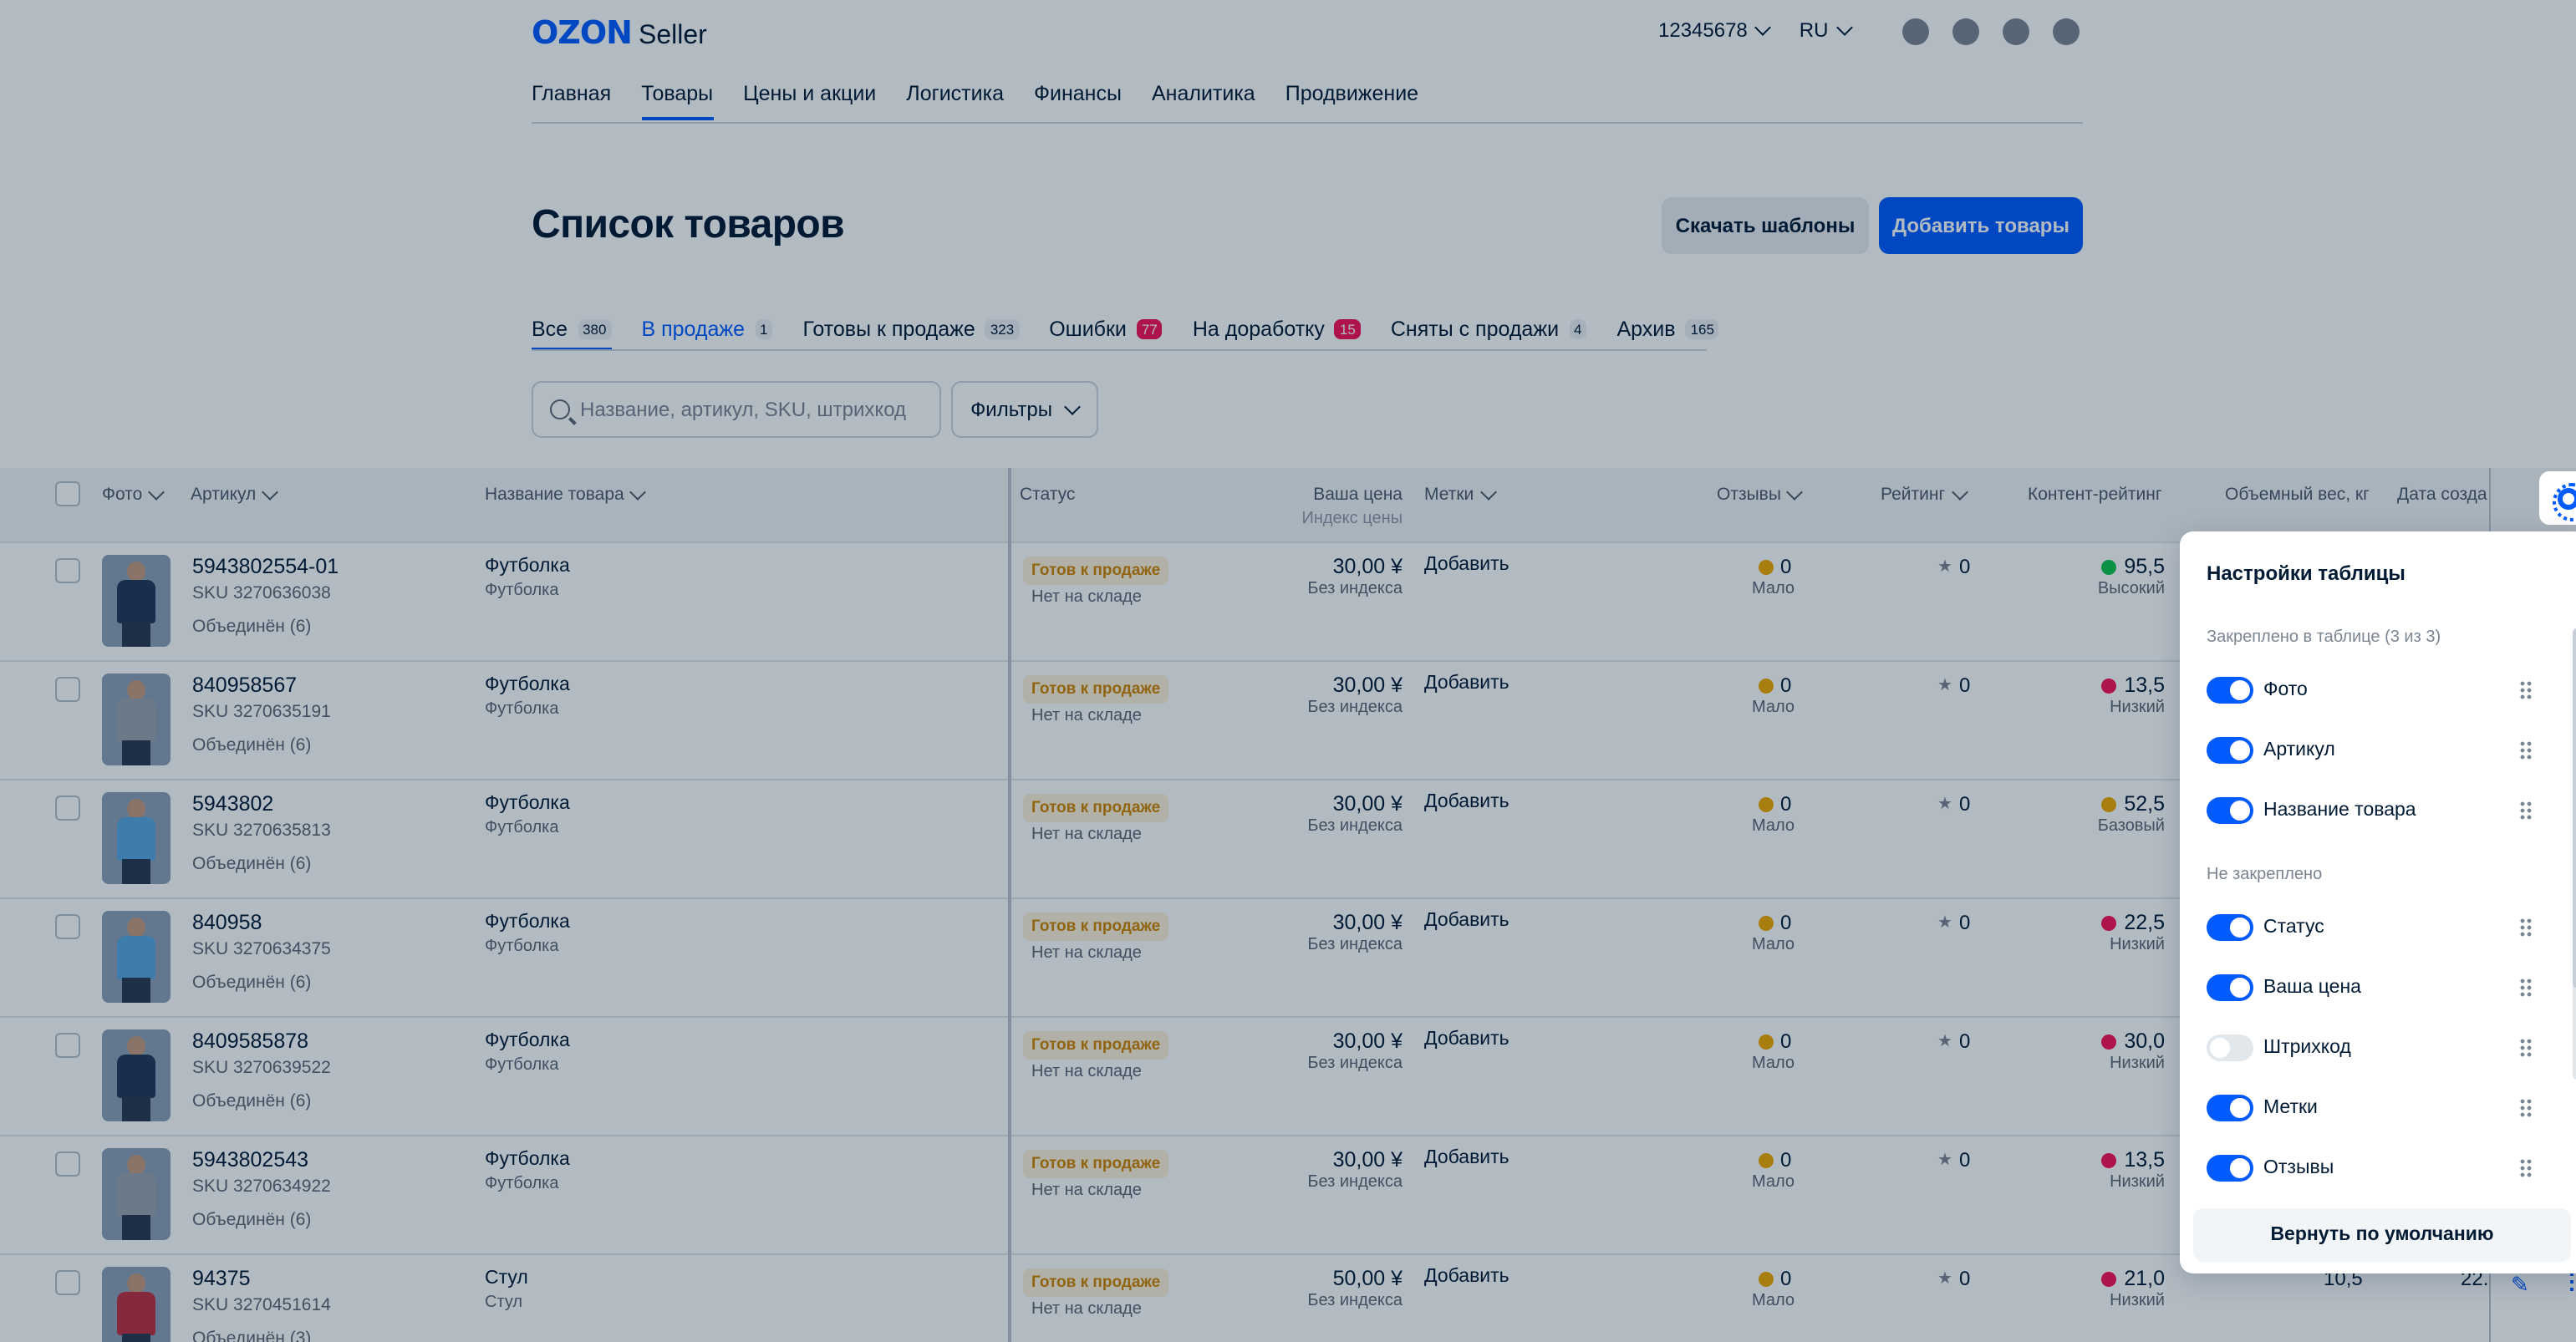 This screenshot has height=1342, width=2576. I want to click on reset-default-button: Вернуть по умолчанию, so click(2382, 1235).